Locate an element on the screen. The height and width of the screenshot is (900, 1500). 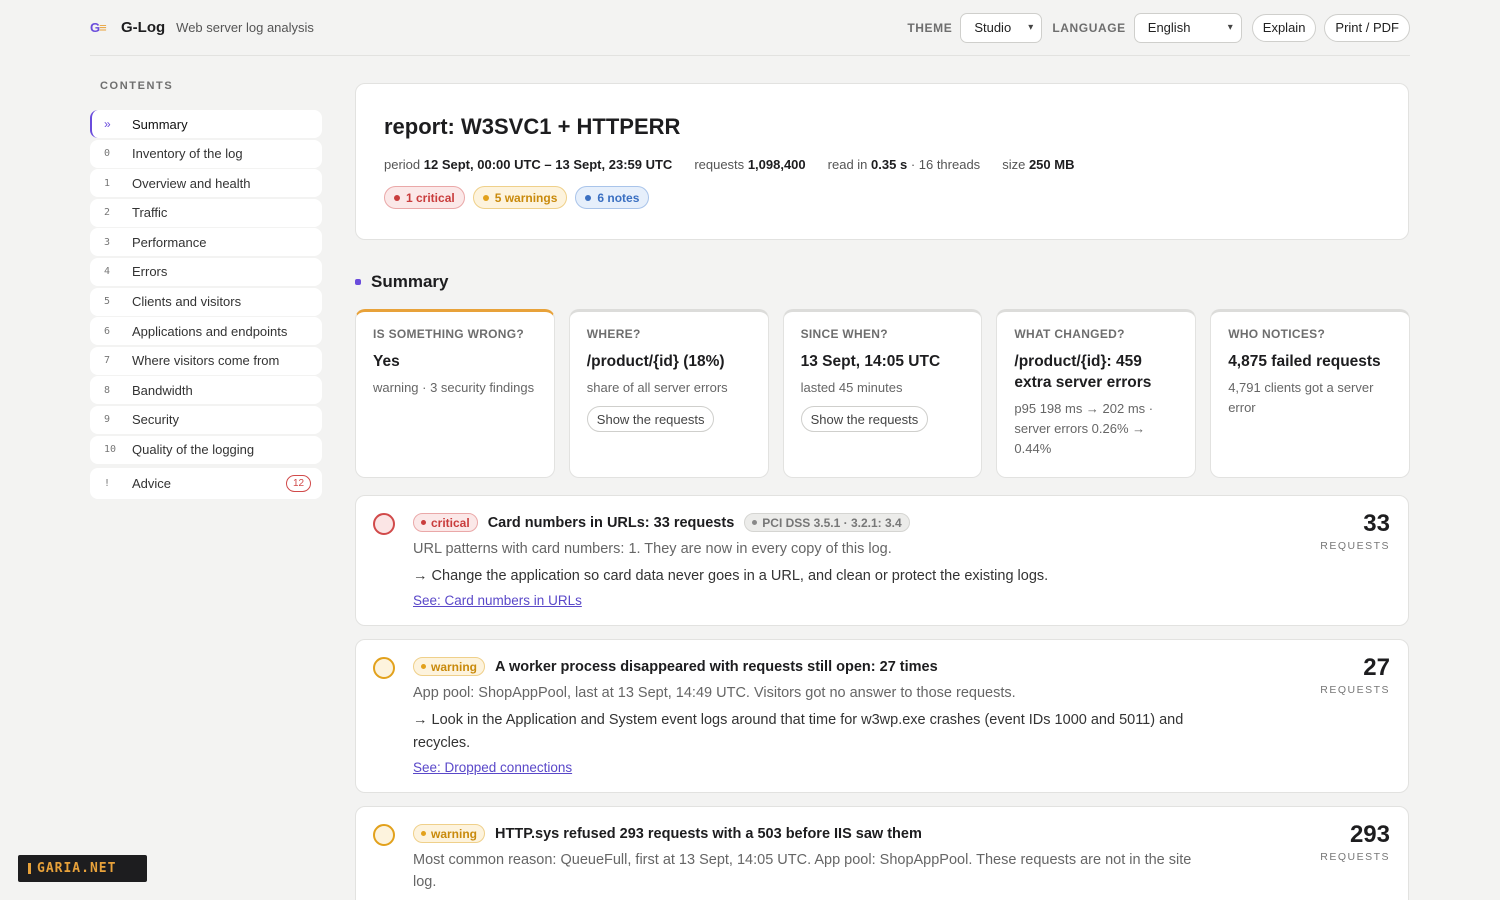
count-value: 27 is located at coordinates (1376, 667).